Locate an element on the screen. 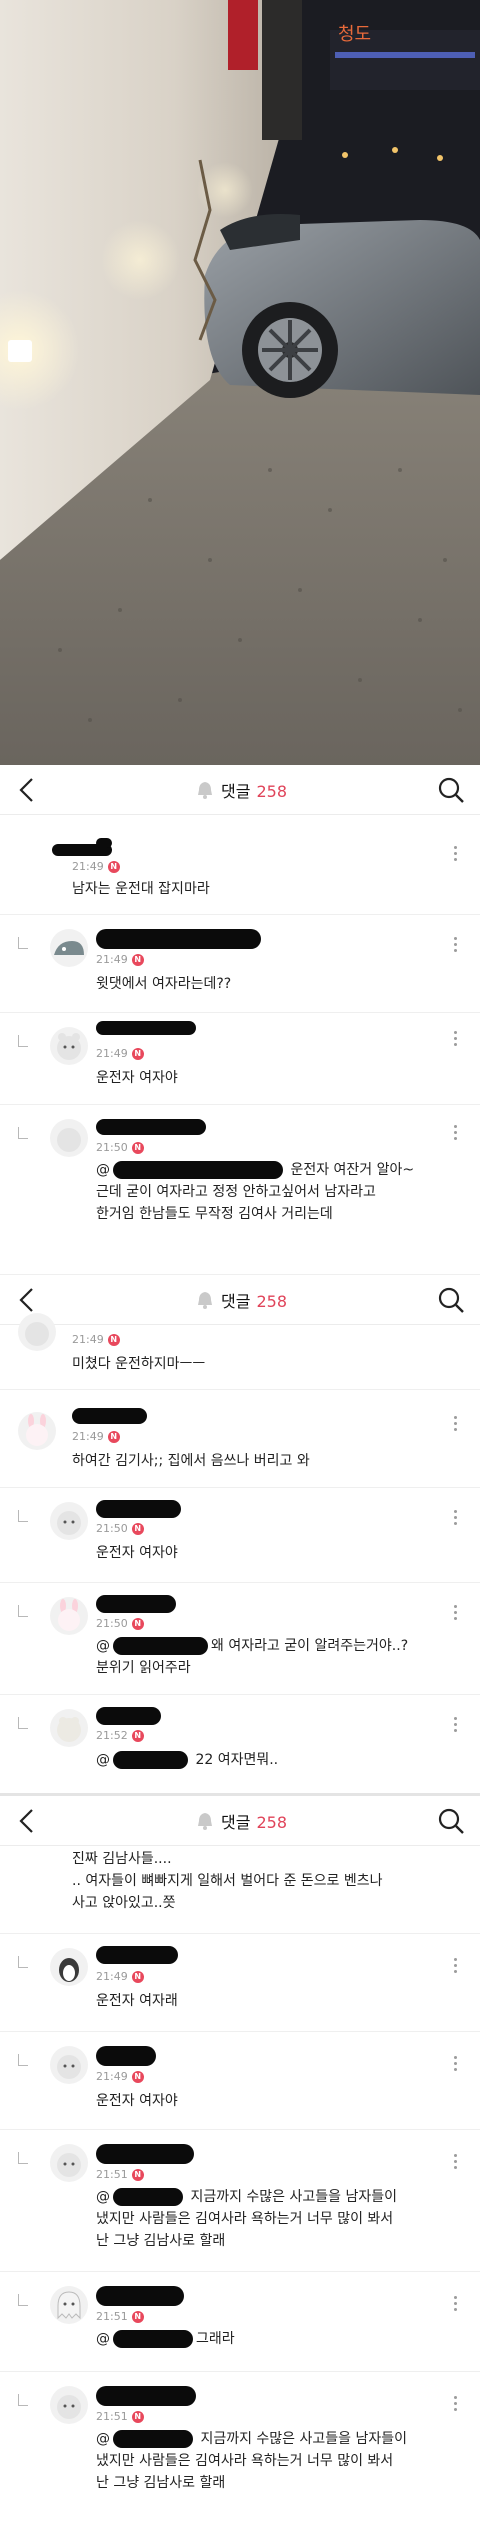 This screenshot has height=2522, width=480. comment-text-line-2: 근데 굳이 여자라고 정정 안하고싶어서 남자라고 is located at coordinates (236, 1192).